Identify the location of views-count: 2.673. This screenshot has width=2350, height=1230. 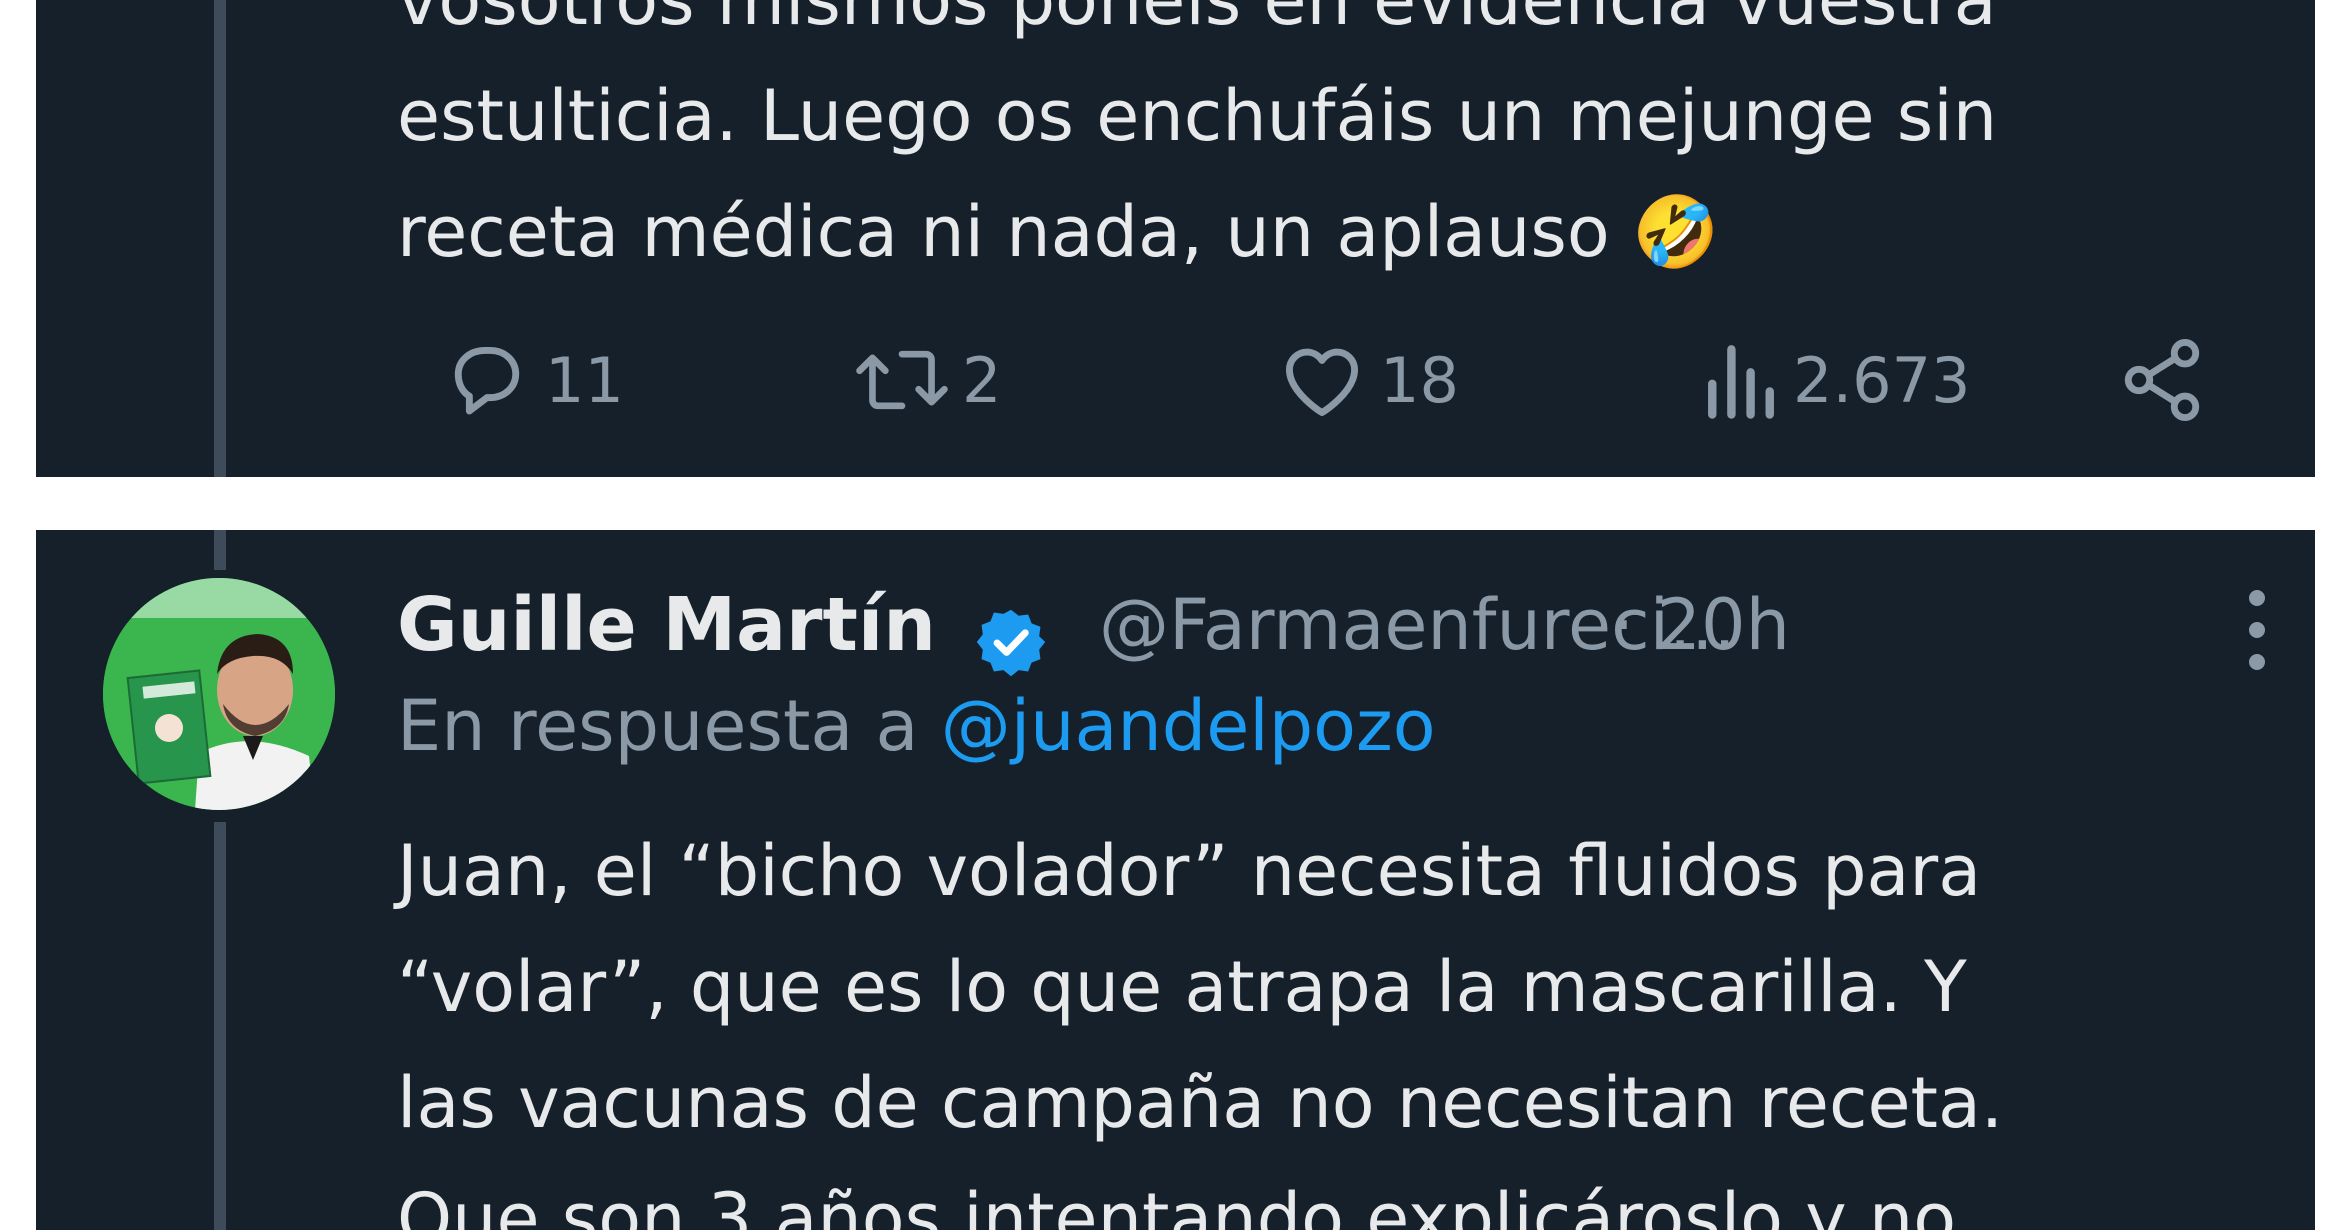
(1882, 380).